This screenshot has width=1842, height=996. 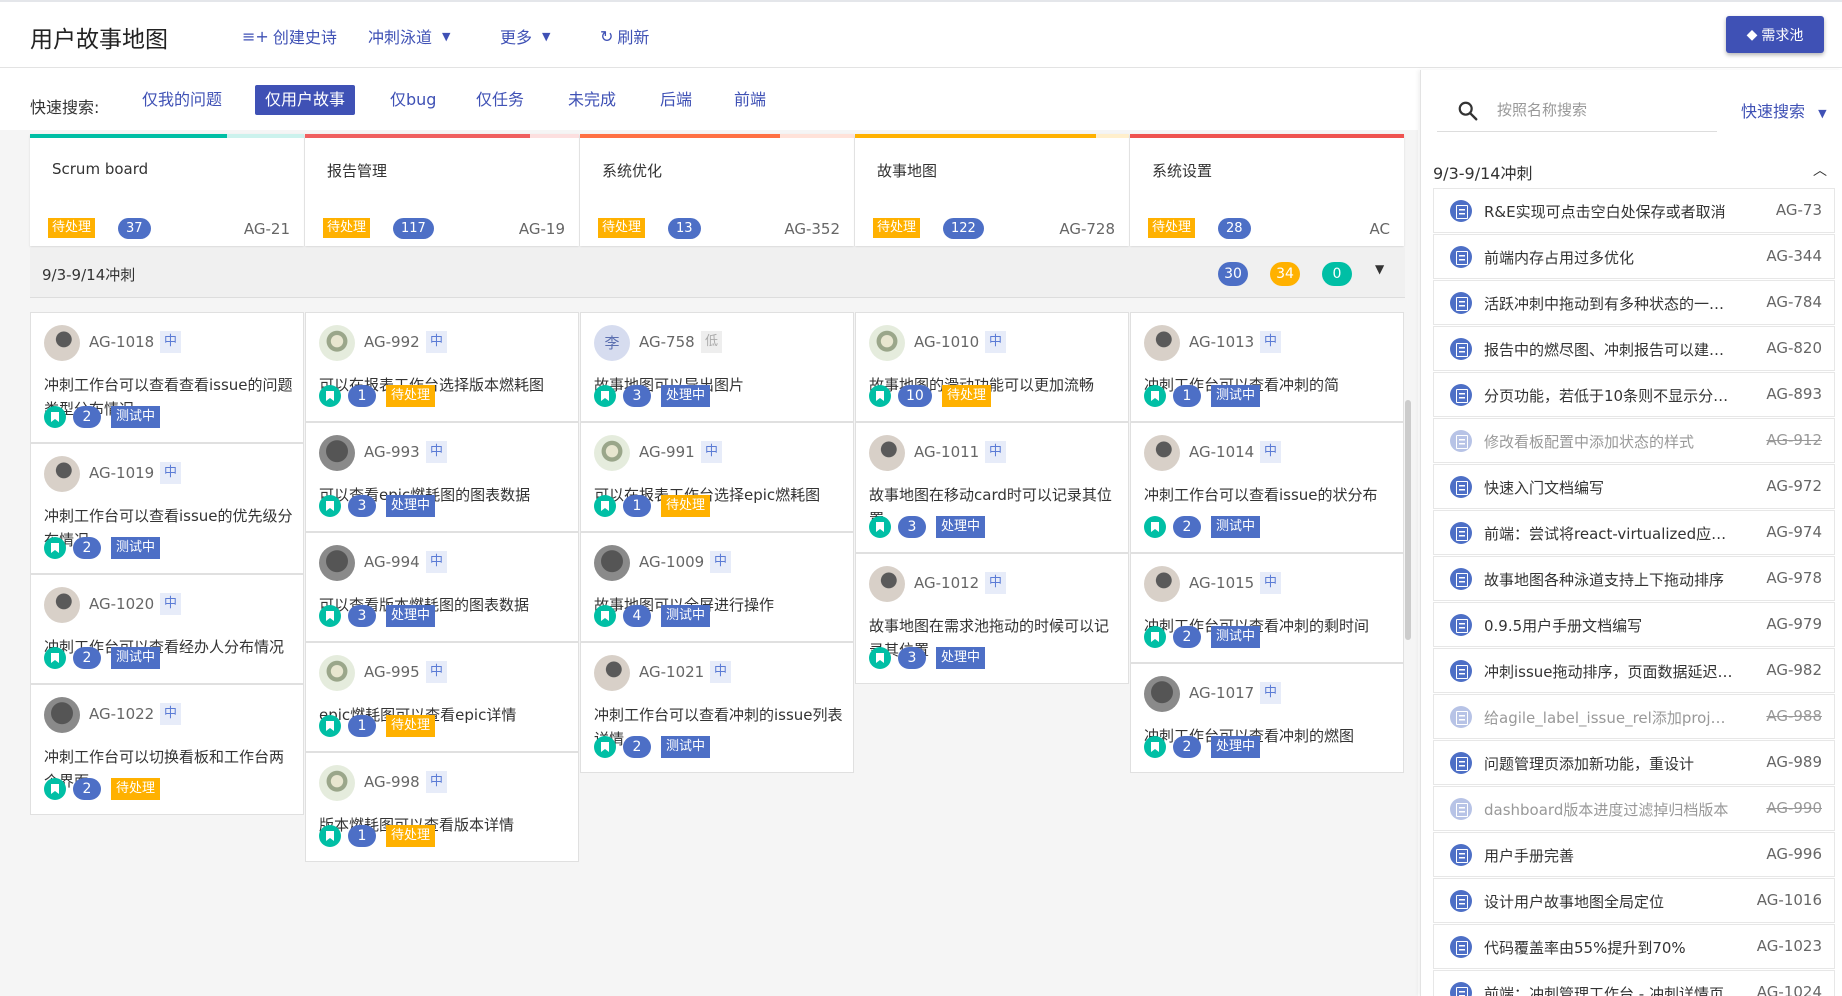 What do you see at coordinates (1634, 174) in the screenshot?
I see `panel-sprint-header: 9/3-9/14冲刺 ︿` at bounding box center [1634, 174].